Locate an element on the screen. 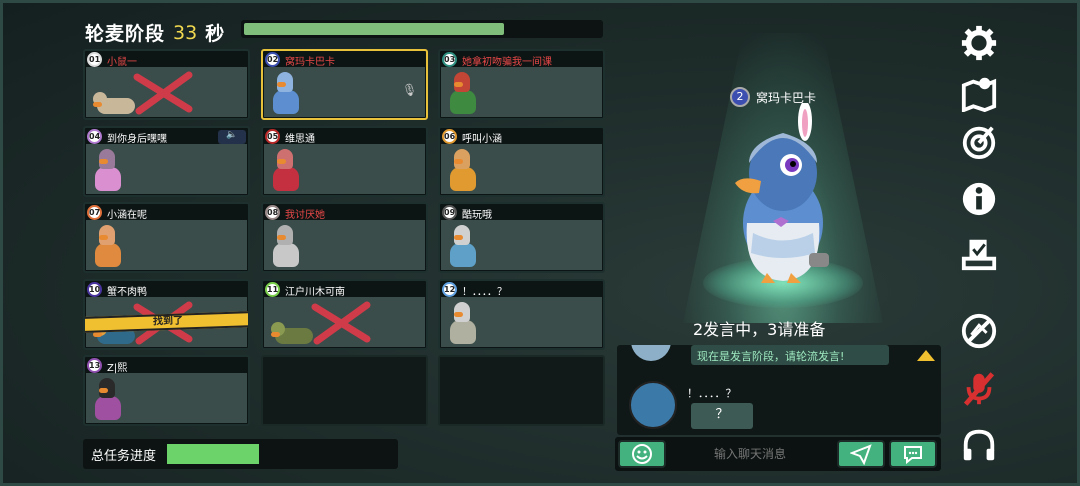  speaking-status: 2发言中，3请准备 is located at coordinates (759, 329).